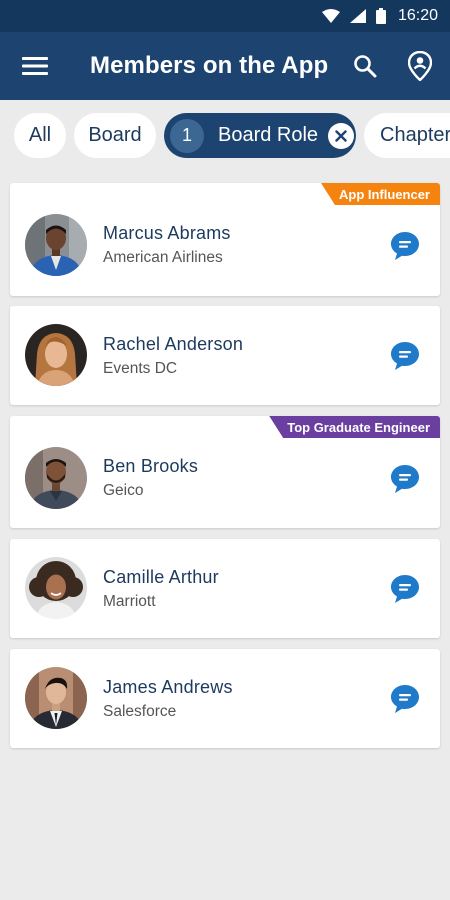 Image resolution: width=450 pixels, height=900 pixels. I want to click on chip-label: Board, so click(115, 135).